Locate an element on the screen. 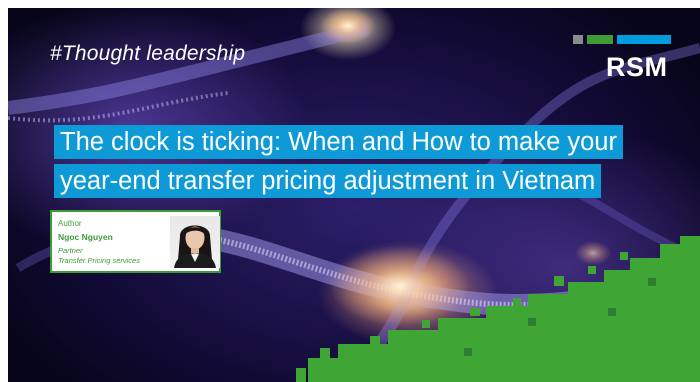  author-avatar is located at coordinates (195, 242).